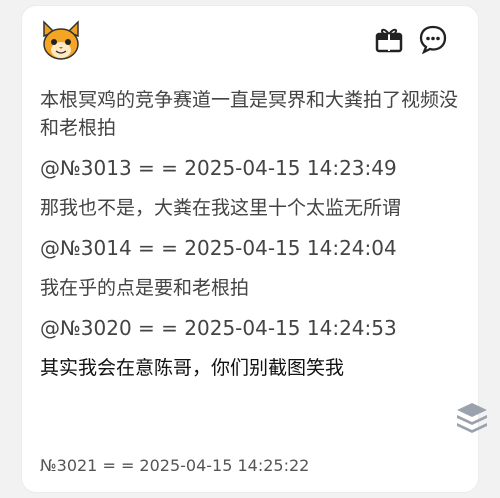 The width and height of the screenshot is (500, 498). I want to click on post-line-4: 其实我会在意陈哥，你们别截图笑我, so click(192, 368).